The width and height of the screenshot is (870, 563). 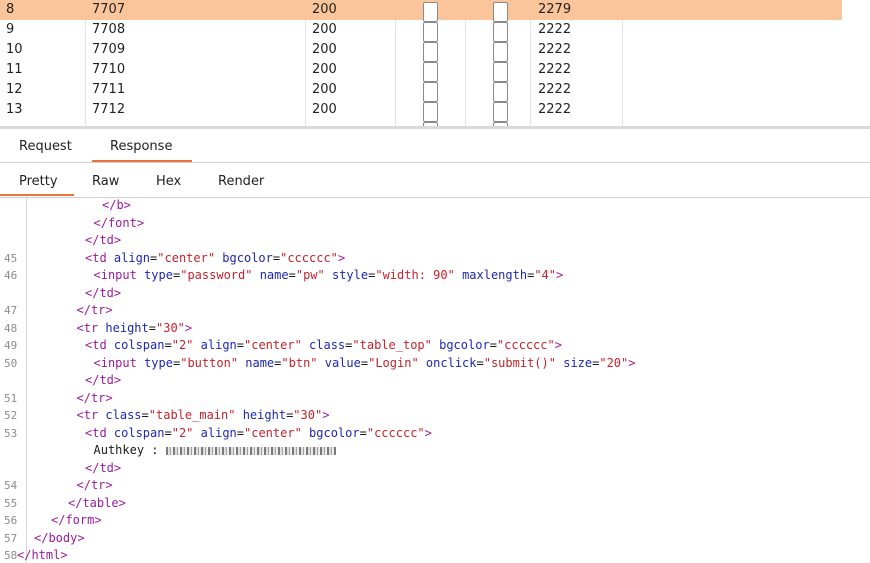 What do you see at coordinates (11, 310) in the screenshot?
I see `line-number: 47` at bounding box center [11, 310].